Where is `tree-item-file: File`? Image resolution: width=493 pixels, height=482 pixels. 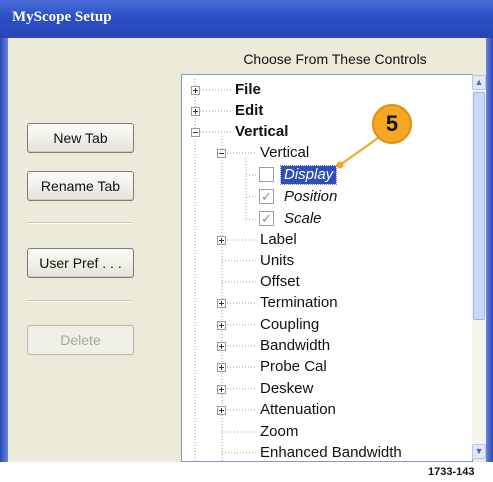
tree-item-file: File is located at coordinates (248, 90).